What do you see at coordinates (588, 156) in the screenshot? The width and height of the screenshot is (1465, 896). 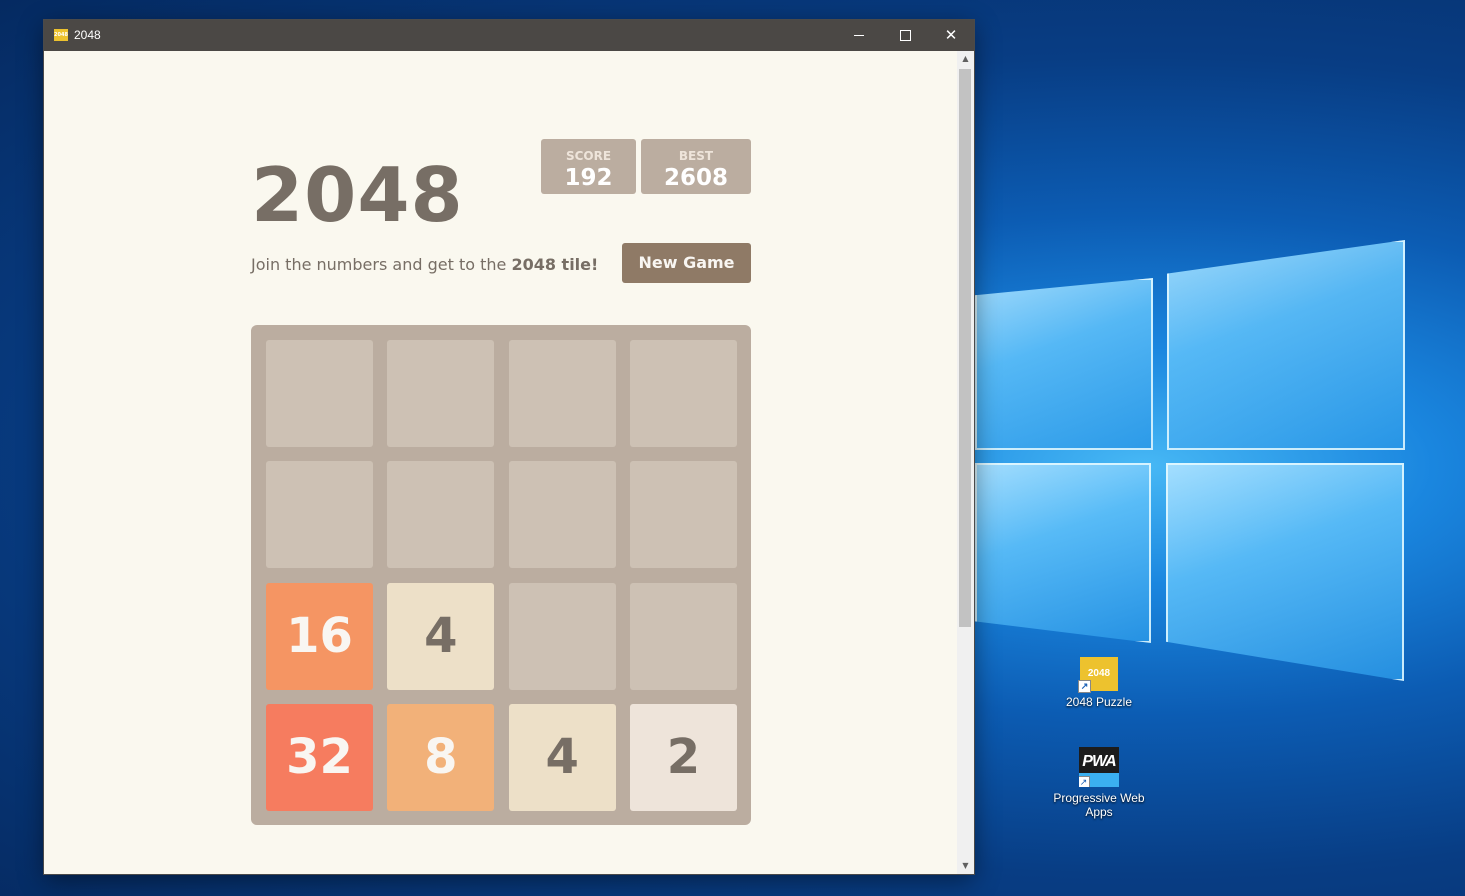 I see `score-label: SCORE` at bounding box center [588, 156].